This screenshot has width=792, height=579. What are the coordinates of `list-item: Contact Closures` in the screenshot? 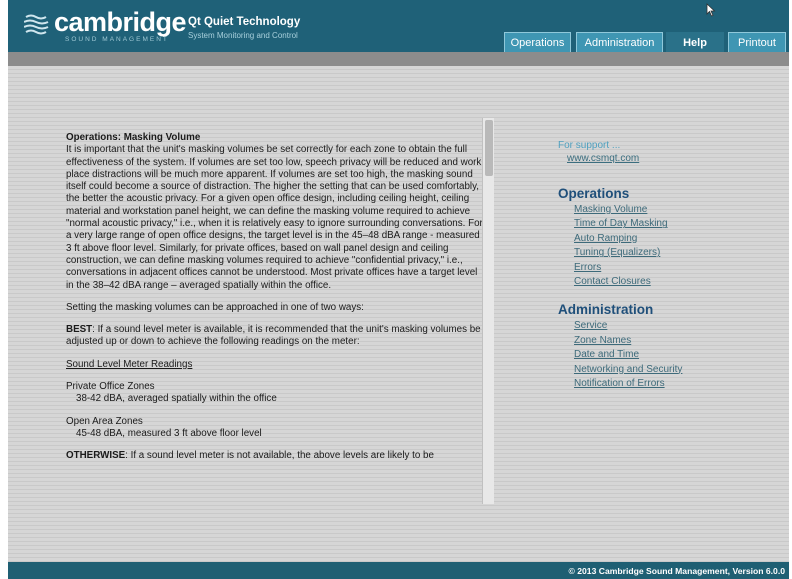 It's located at (663, 281).